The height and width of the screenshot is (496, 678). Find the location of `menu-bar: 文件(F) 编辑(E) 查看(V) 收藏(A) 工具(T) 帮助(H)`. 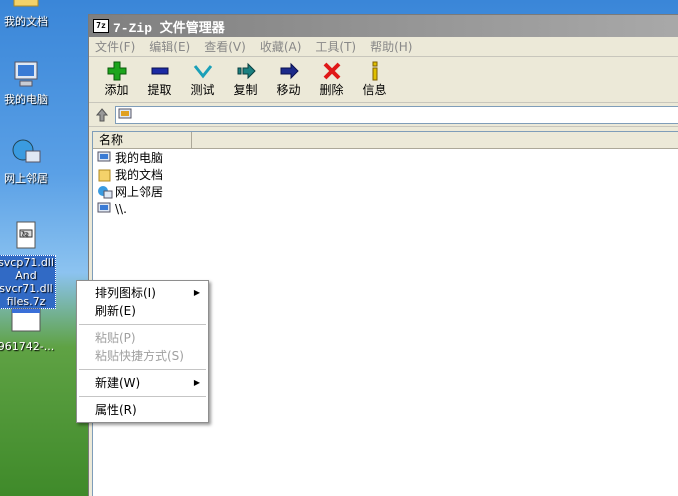

menu-bar: 文件(F) 编辑(E) 查看(V) 收藏(A) 工具(T) 帮助(H) is located at coordinates (383, 47).